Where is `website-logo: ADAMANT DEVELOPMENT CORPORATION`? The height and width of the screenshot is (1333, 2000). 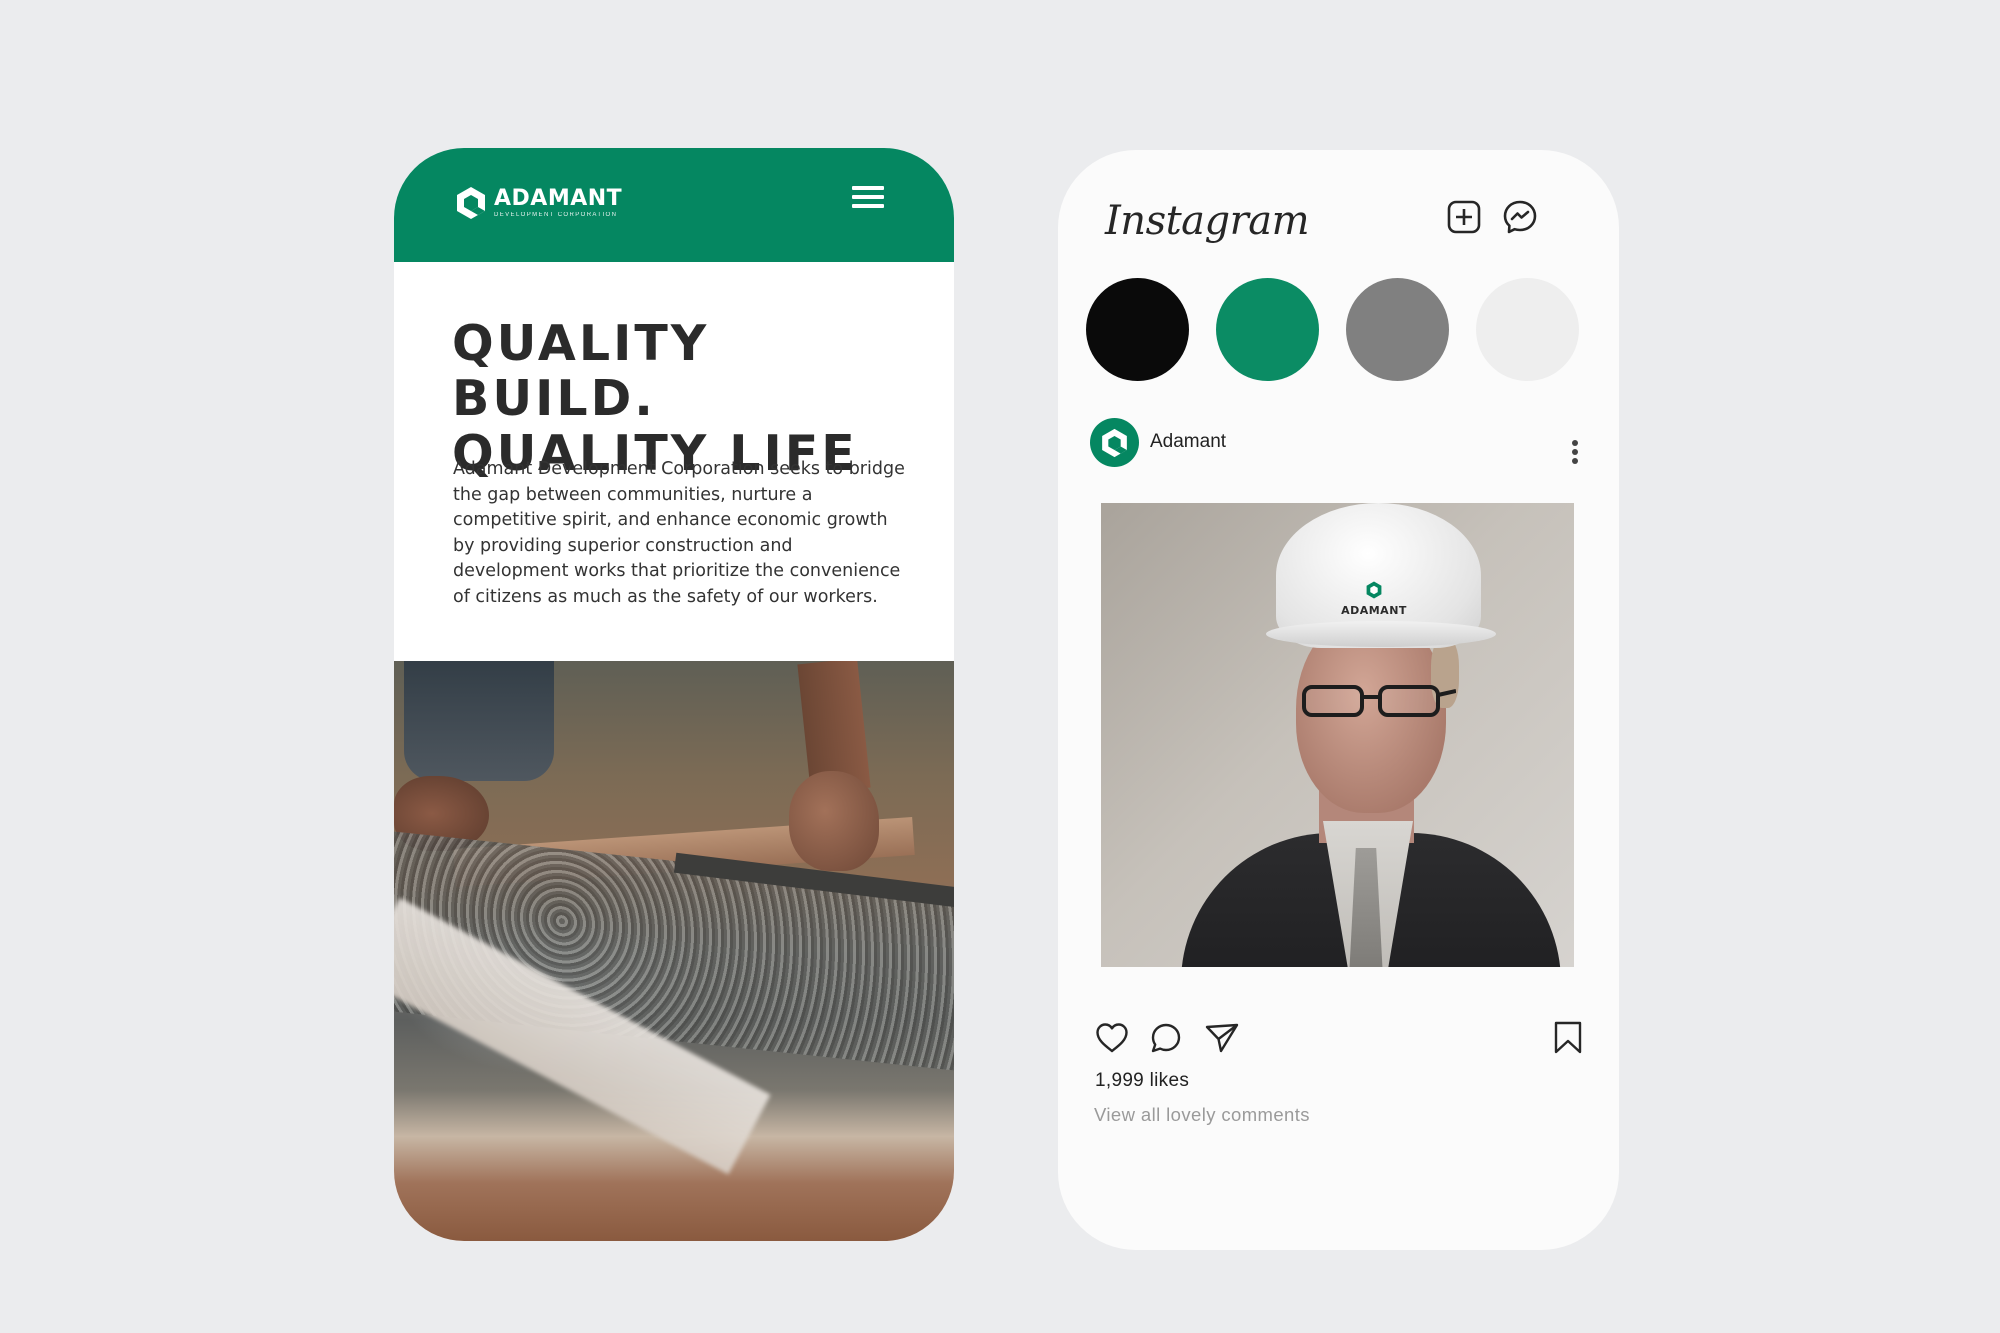
website-logo: ADAMANT DEVELOPMENT CORPORATION is located at coordinates (539, 203).